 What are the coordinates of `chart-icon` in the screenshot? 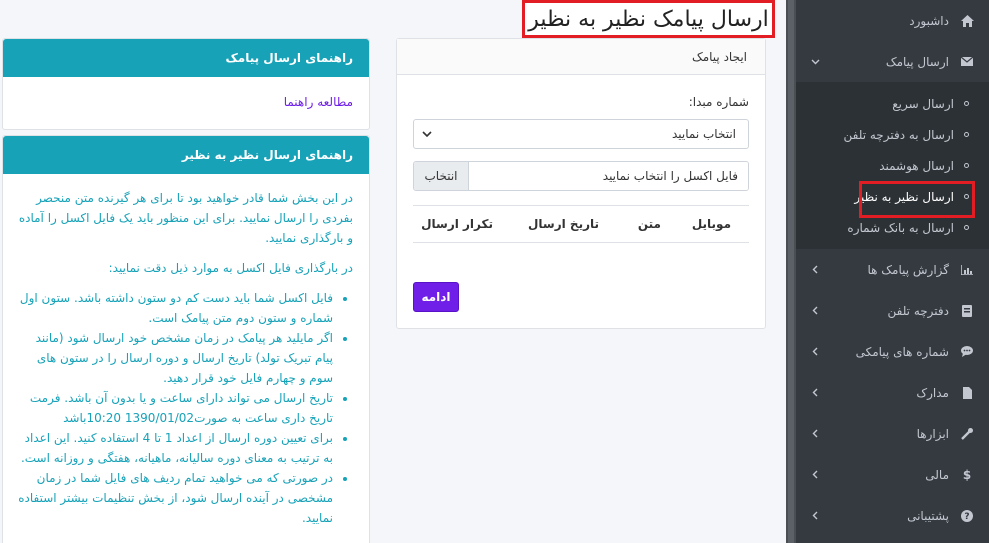 It's located at (967, 269).